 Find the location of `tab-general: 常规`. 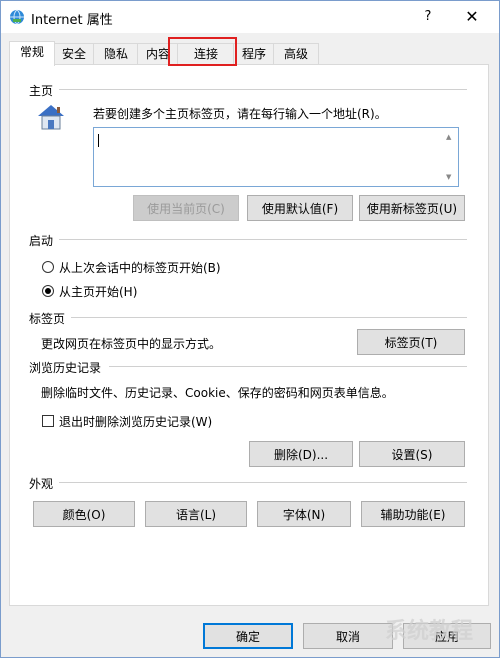

tab-general: 常规 is located at coordinates (32, 53).